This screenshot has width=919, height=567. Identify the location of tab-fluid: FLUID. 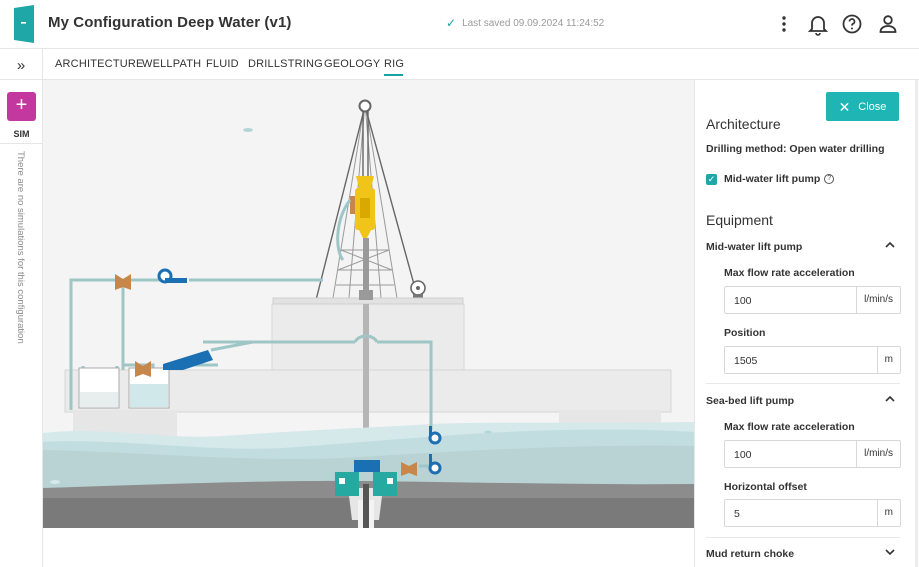
(222, 64).